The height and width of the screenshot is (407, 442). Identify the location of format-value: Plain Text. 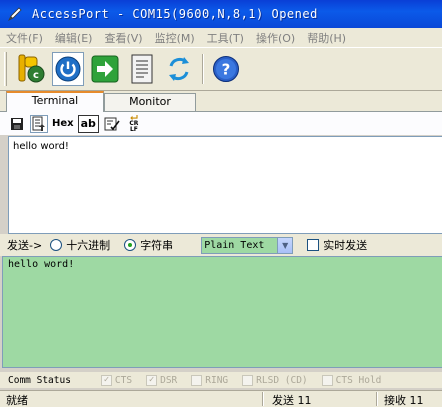
(234, 245).